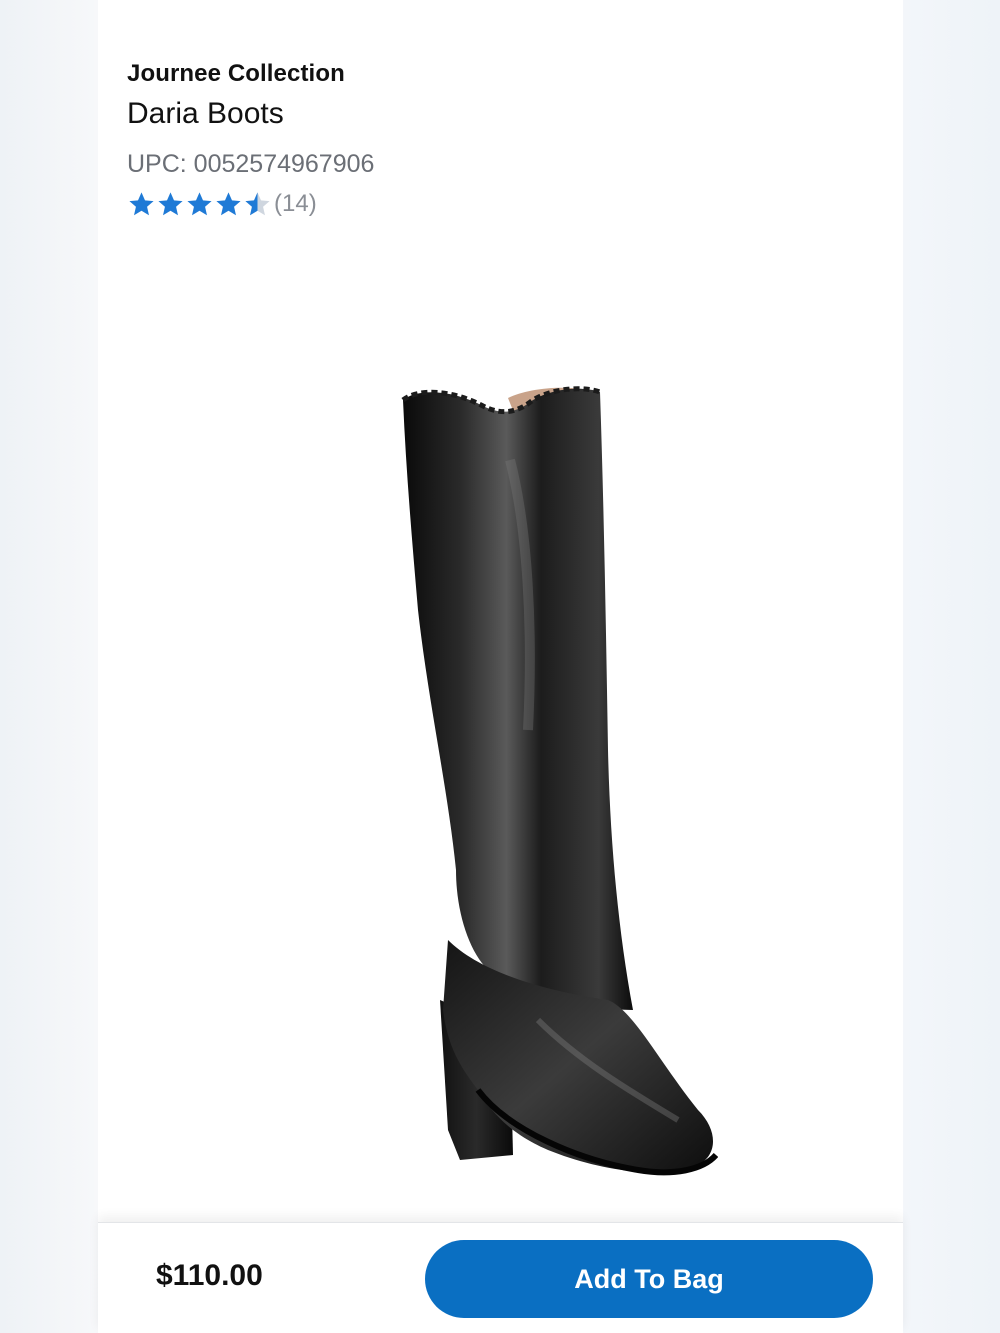  Describe the element at coordinates (649, 1279) in the screenshot. I see `add-to-bag-button: Add To Bag` at that location.